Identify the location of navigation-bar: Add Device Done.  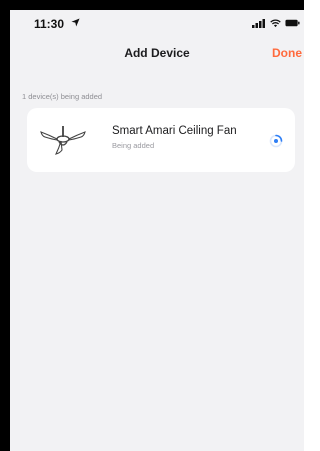
(157, 53).